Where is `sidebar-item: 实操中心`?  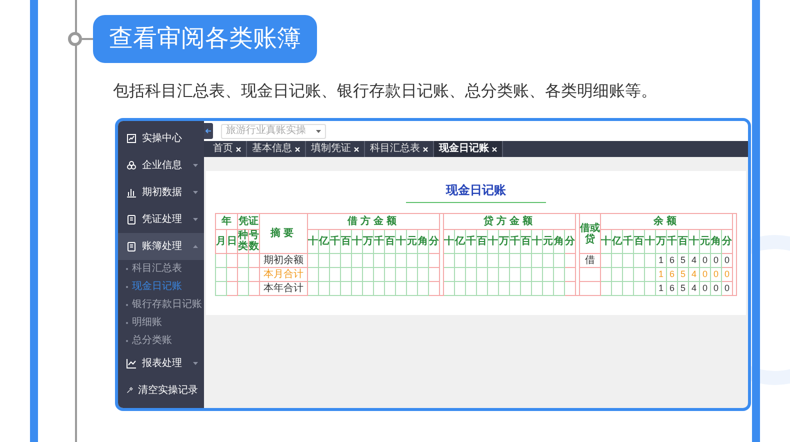
sidebar-item: 实操中心 is located at coordinates (161, 138).